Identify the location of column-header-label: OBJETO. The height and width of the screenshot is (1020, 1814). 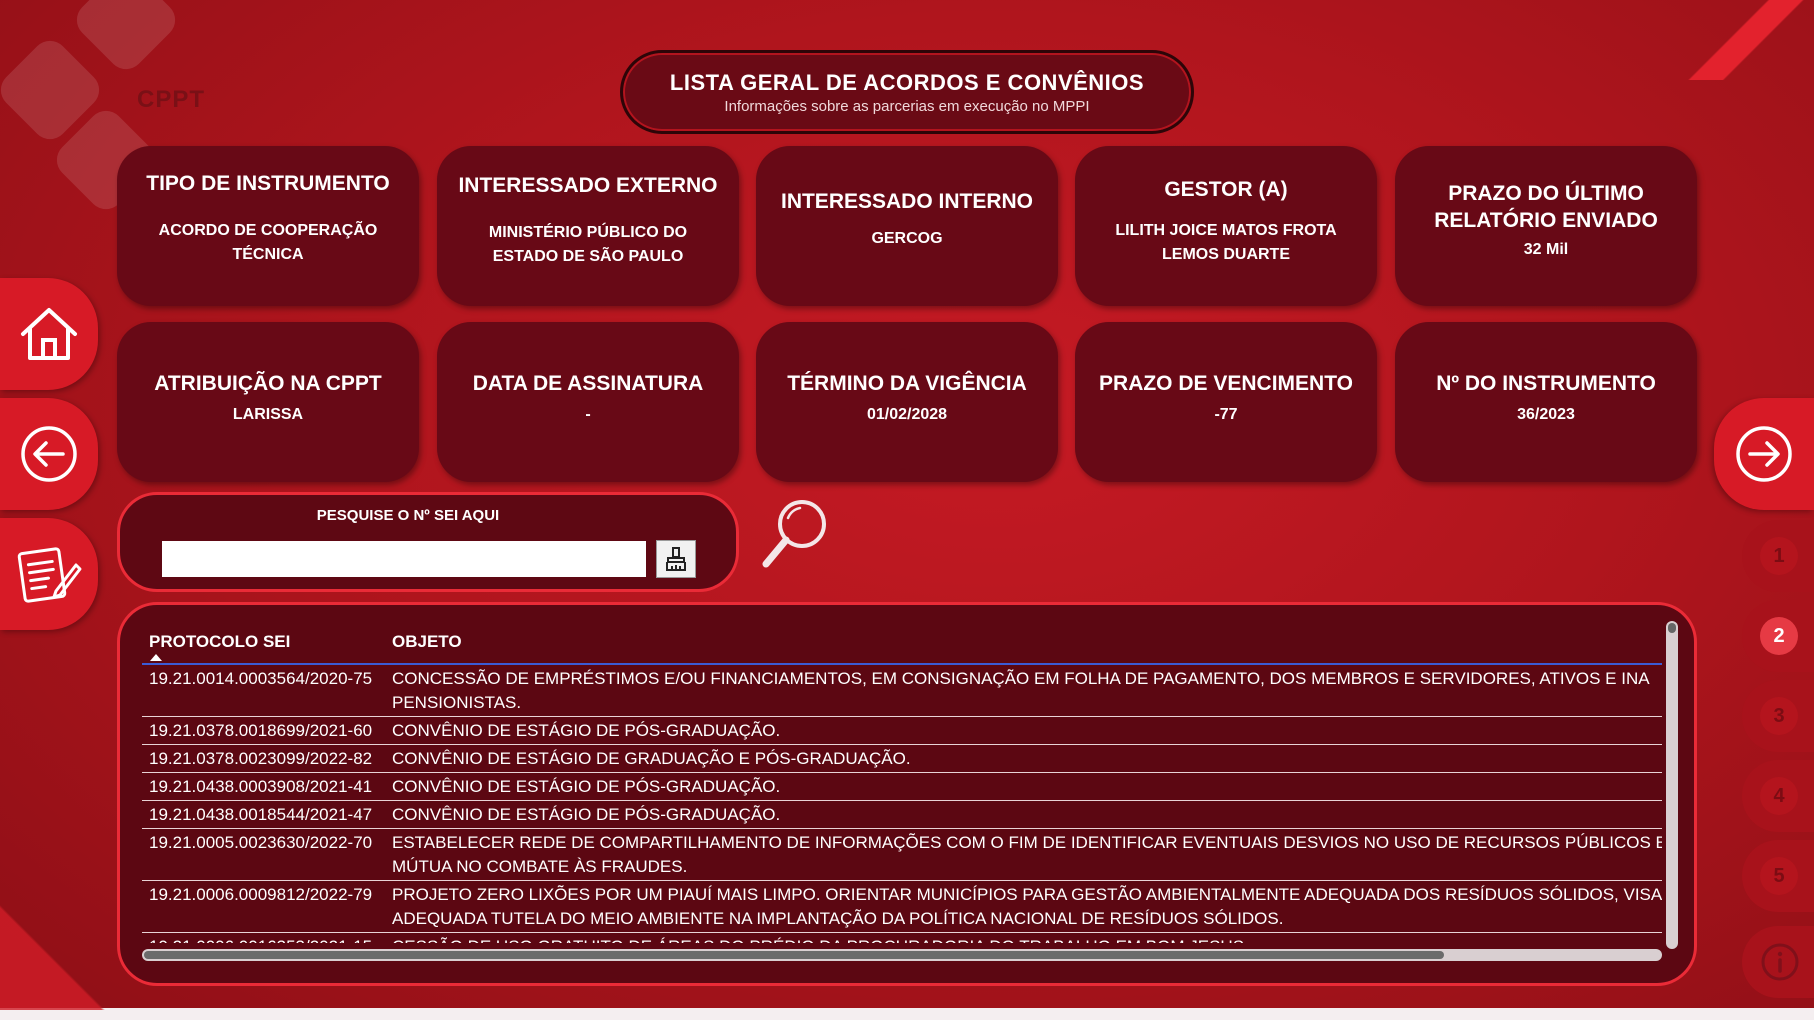
(427, 641).